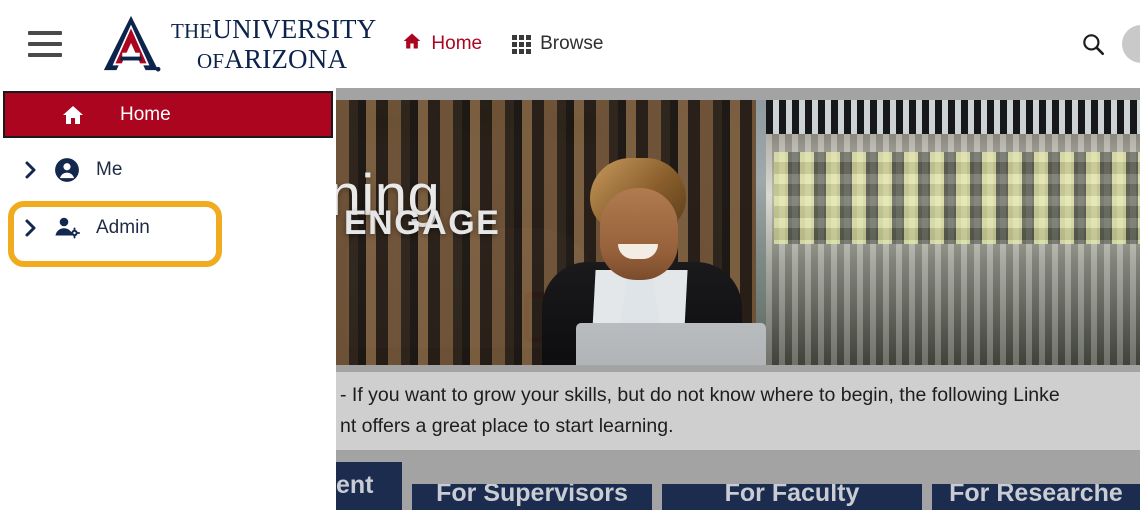 The image size is (1140, 510). What do you see at coordinates (168, 228) in the screenshot?
I see `sidebar-item-admin: Admin` at bounding box center [168, 228].